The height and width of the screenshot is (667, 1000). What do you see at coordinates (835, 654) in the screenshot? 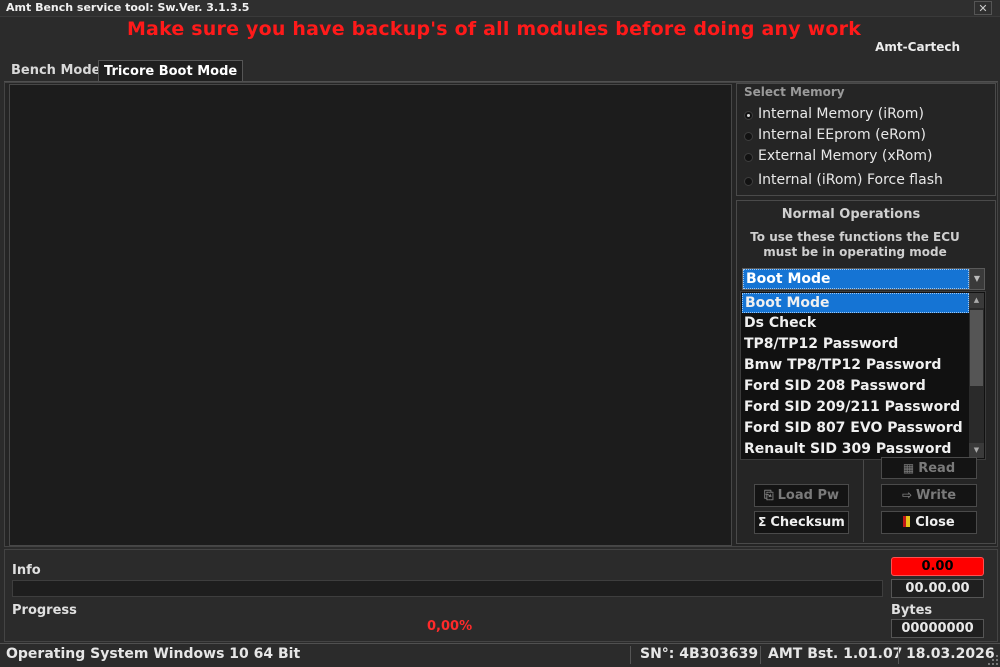
I see `version-info: AMT Bst. 1.01.07` at bounding box center [835, 654].